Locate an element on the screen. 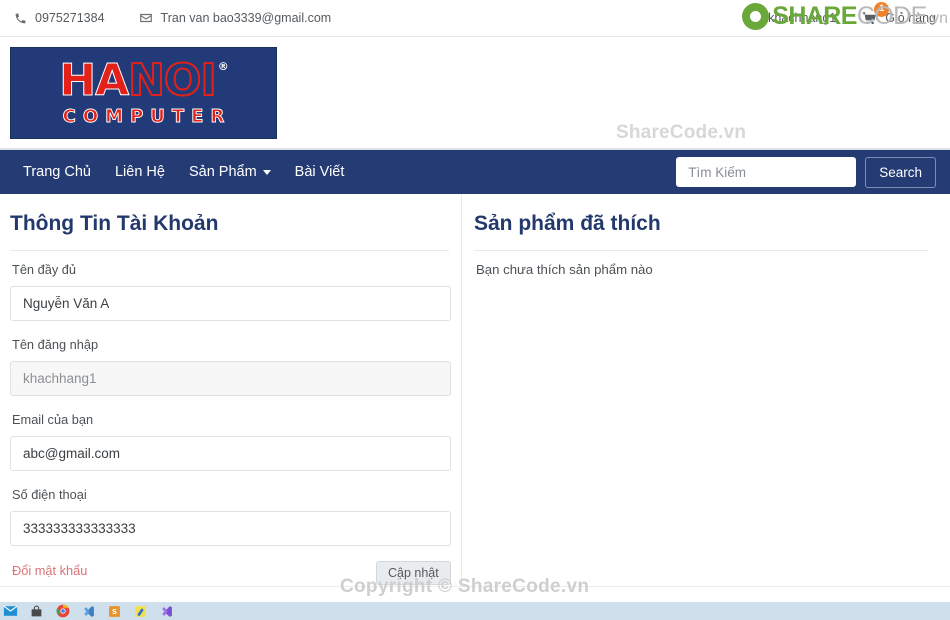 The height and width of the screenshot is (620, 950). nav-item-trang-chu: Trang Chủ is located at coordinates (57, 172).